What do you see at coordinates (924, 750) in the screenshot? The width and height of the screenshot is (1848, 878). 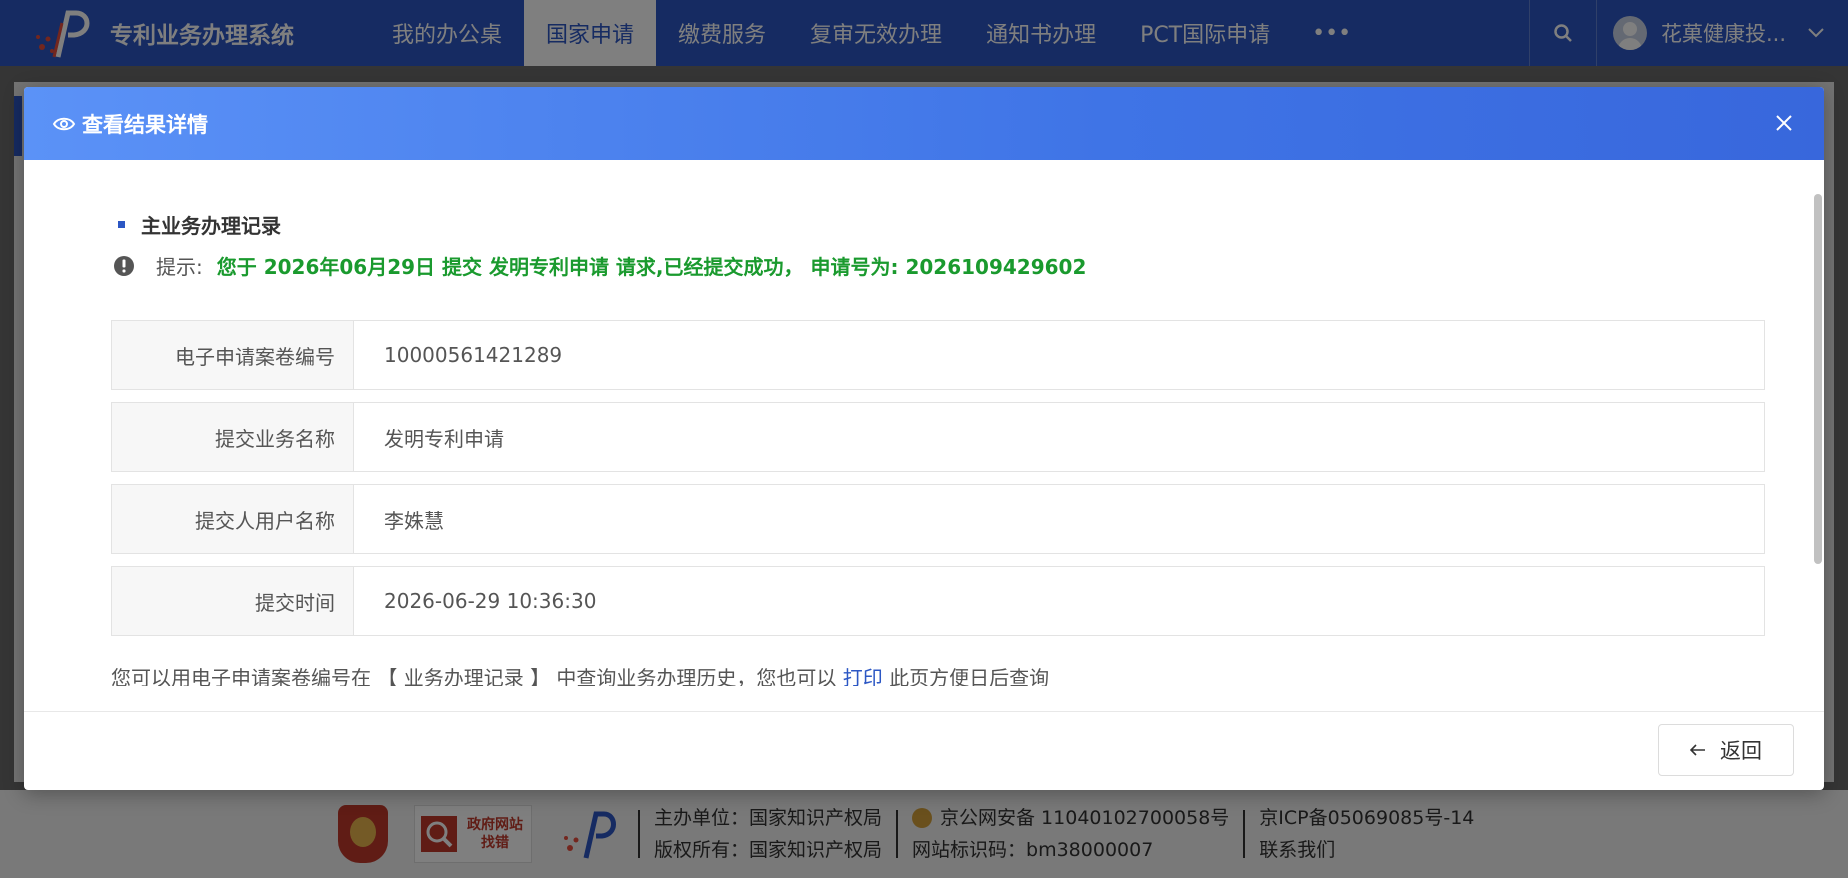 I see `dialog-footer: 返回` at bounding box center [924, 750].